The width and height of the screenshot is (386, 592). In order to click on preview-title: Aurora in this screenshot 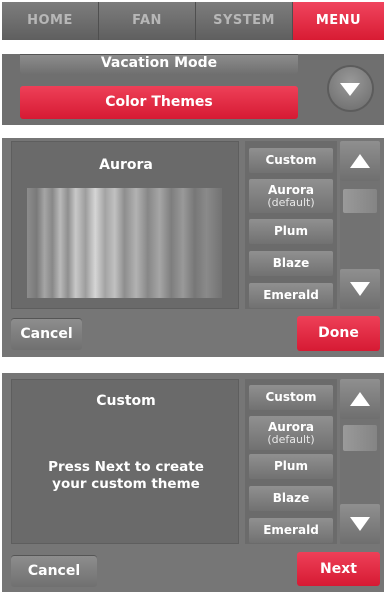, I will do `click(126, 165)`.